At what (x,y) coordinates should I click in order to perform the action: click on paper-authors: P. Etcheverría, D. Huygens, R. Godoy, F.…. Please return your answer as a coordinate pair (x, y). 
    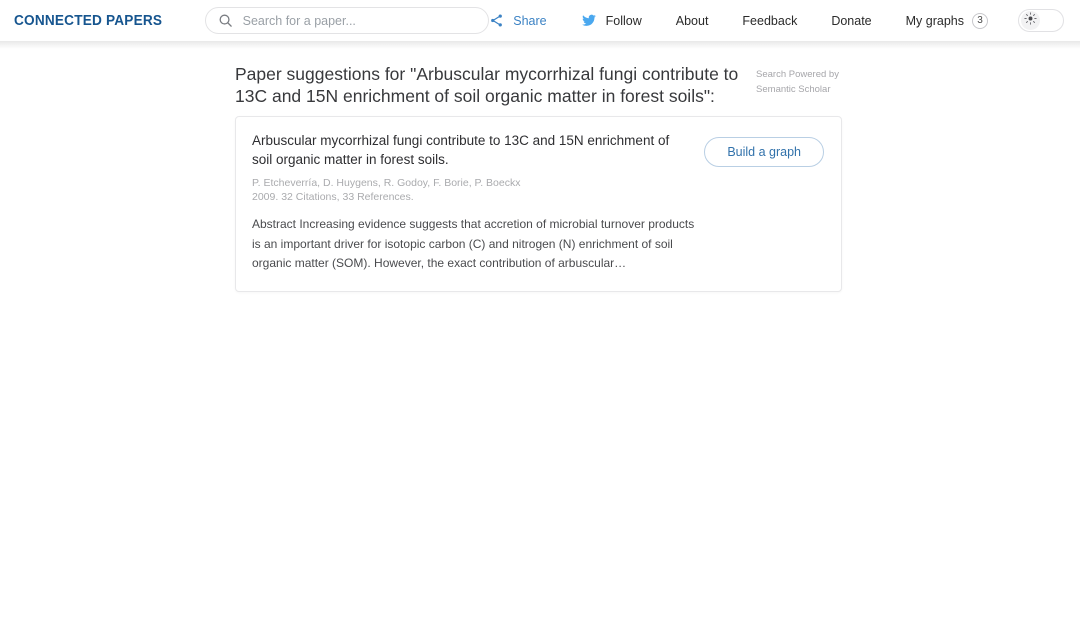
    Looking at the image, I should click on (386, 183).